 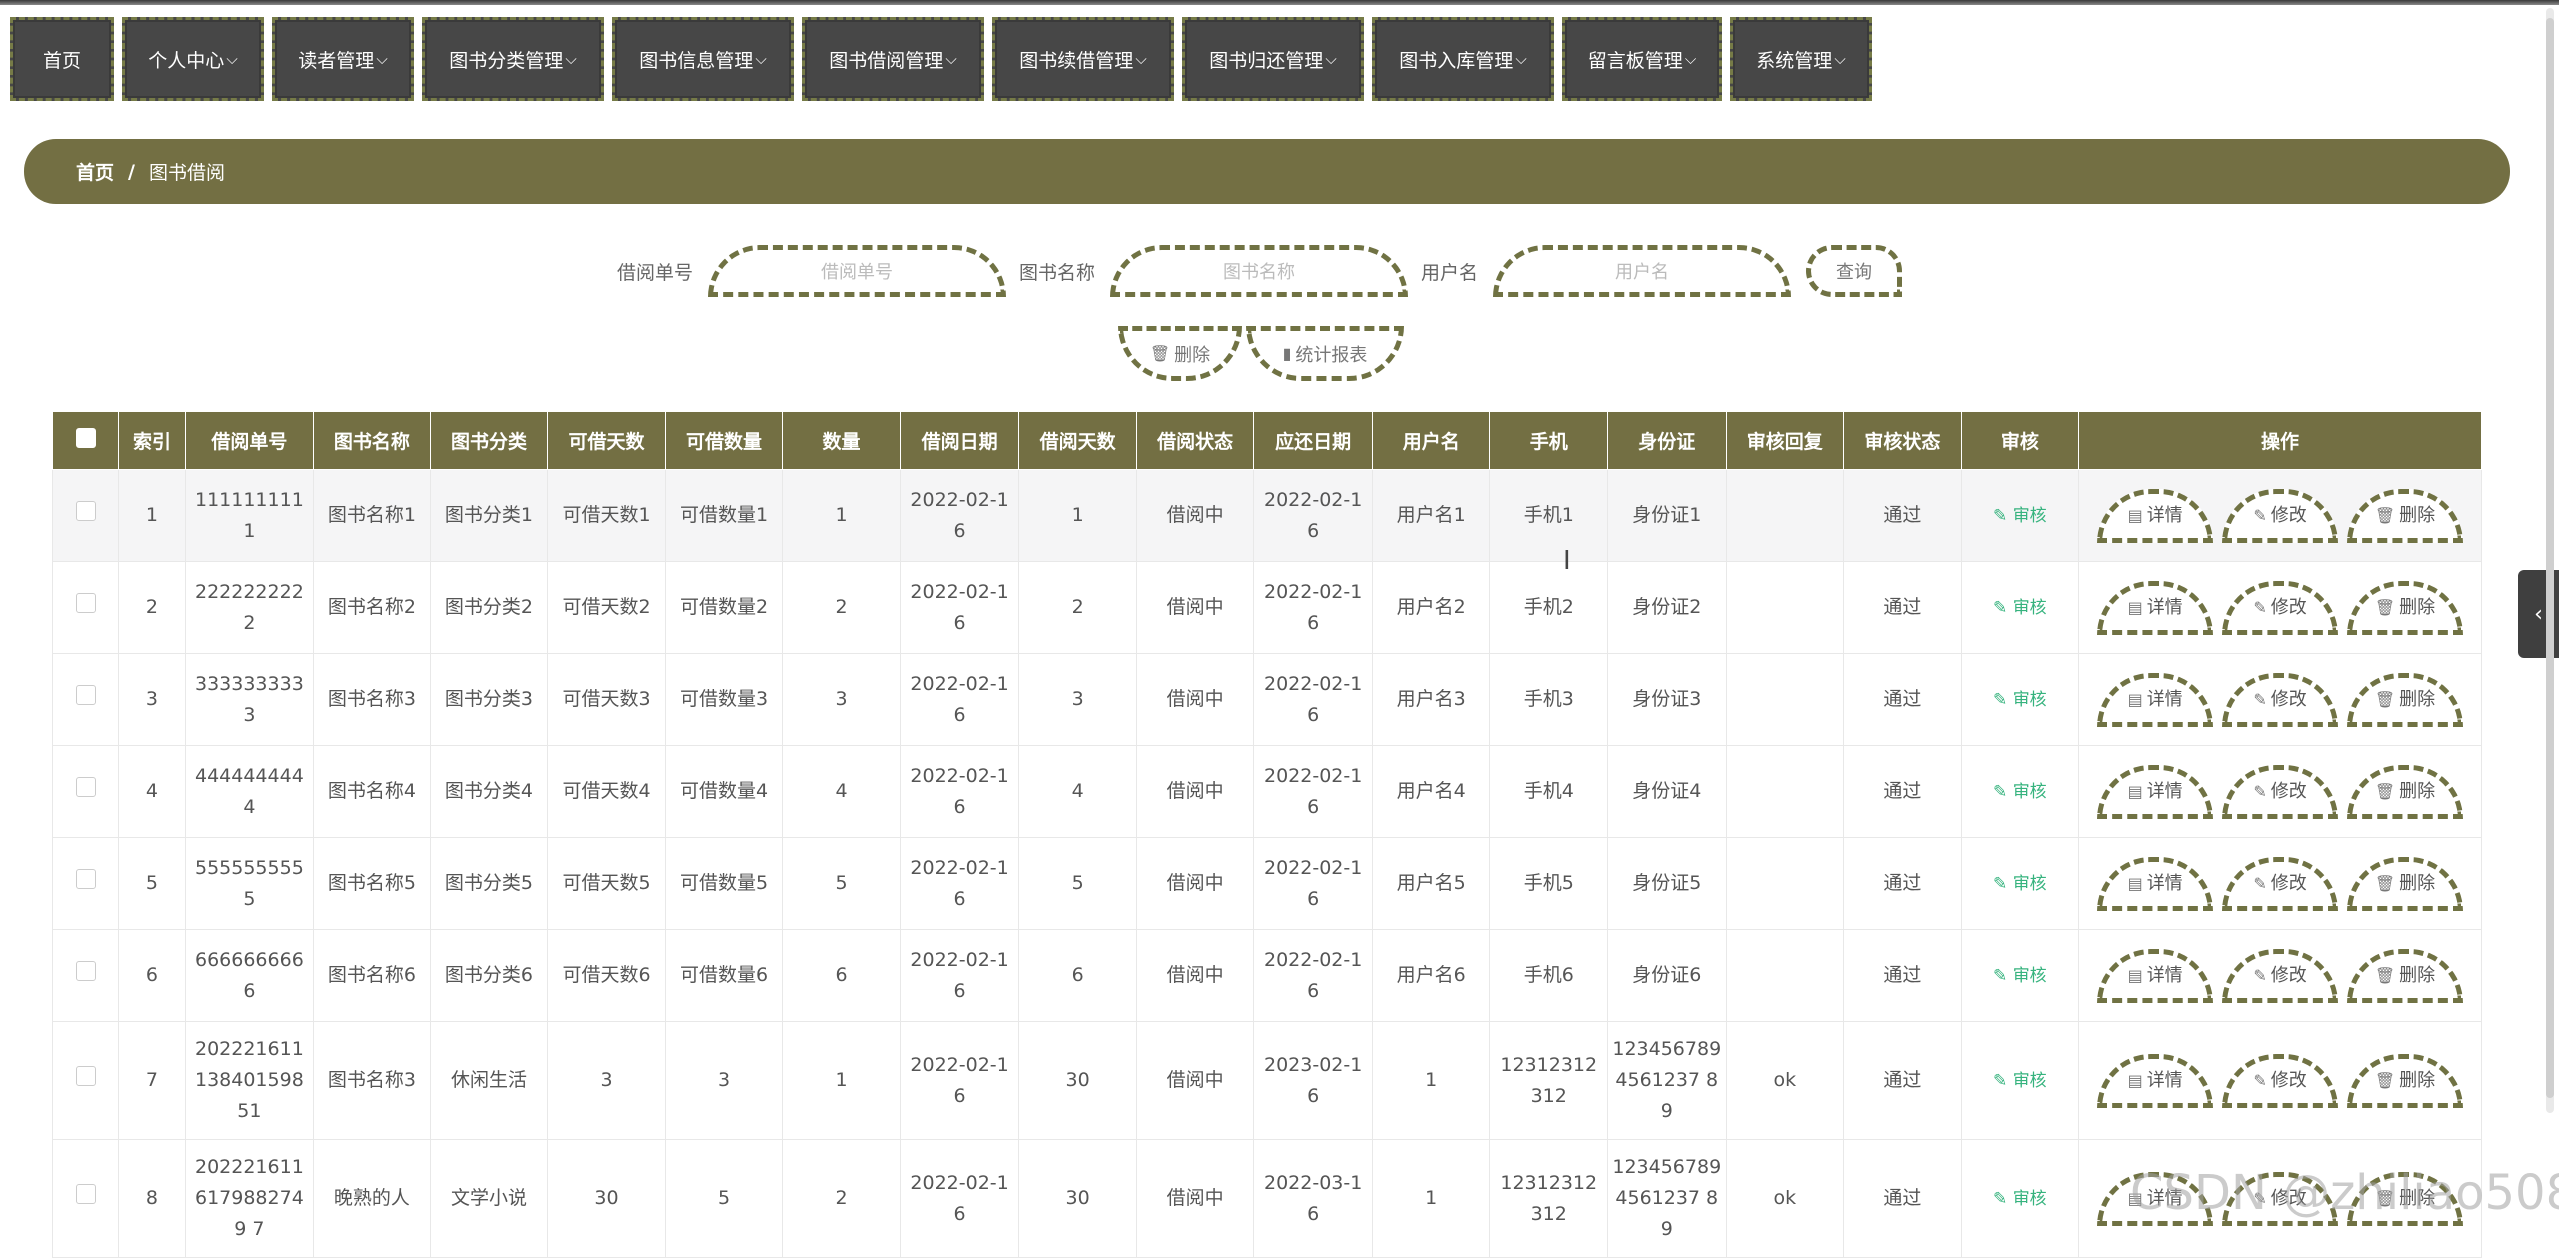 I want to click on nav-item-1: 个人中心 ⌵, so click(x=193, y=59).